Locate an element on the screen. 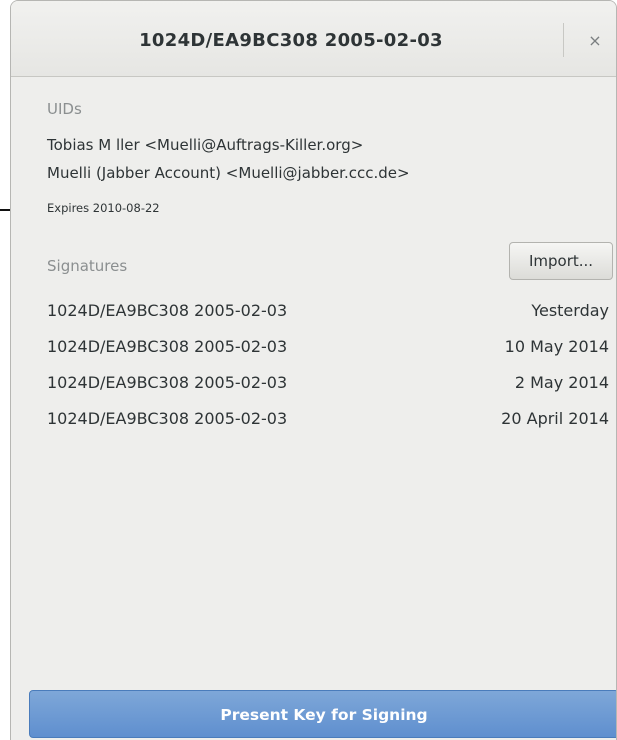 The width and height of the screenshot is (617, 740). titlebar: 1024D/EA9BC308 2005-02-03 × is located at coordinates (313, 39).